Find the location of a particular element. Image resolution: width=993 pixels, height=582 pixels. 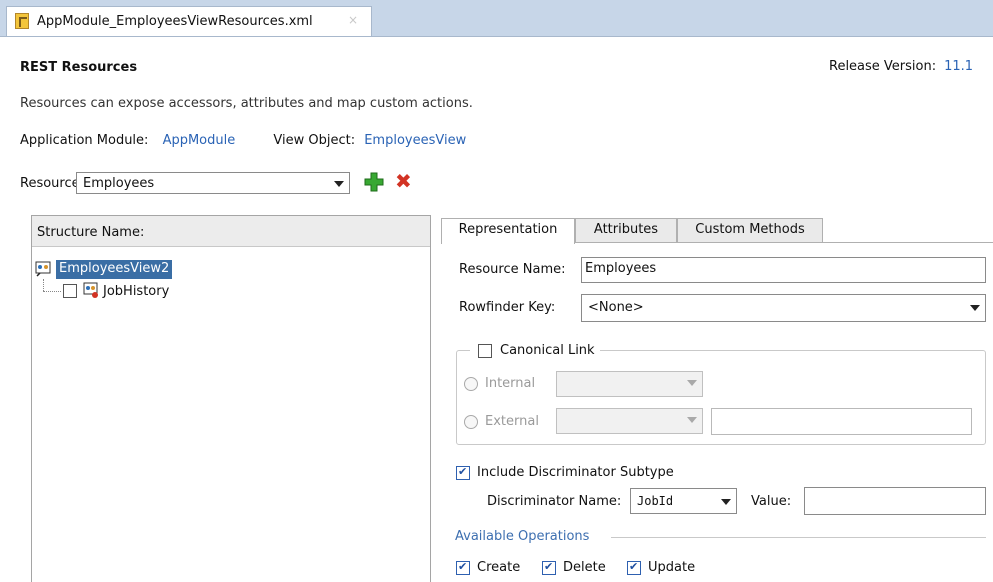

delete-checkbox is located at coordinates (549, 567).